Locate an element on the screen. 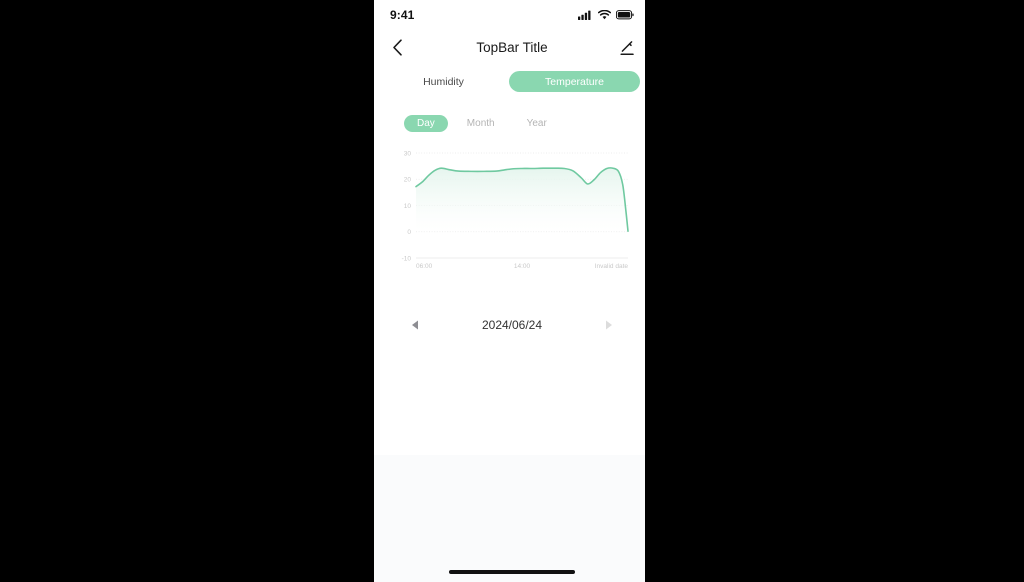  svg-text: 14:00 is located at coordinates (522, 266).